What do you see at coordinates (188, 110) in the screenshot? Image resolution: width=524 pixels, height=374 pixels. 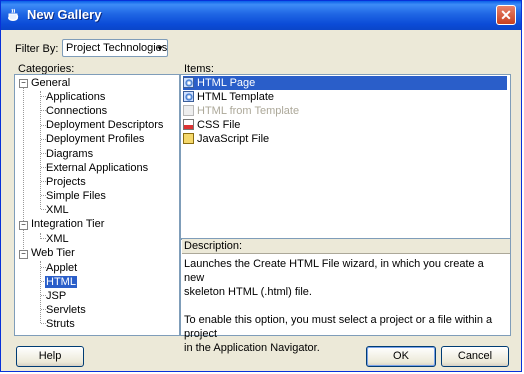 I see `html-from-template-icon` at bounding box center [188, 110].